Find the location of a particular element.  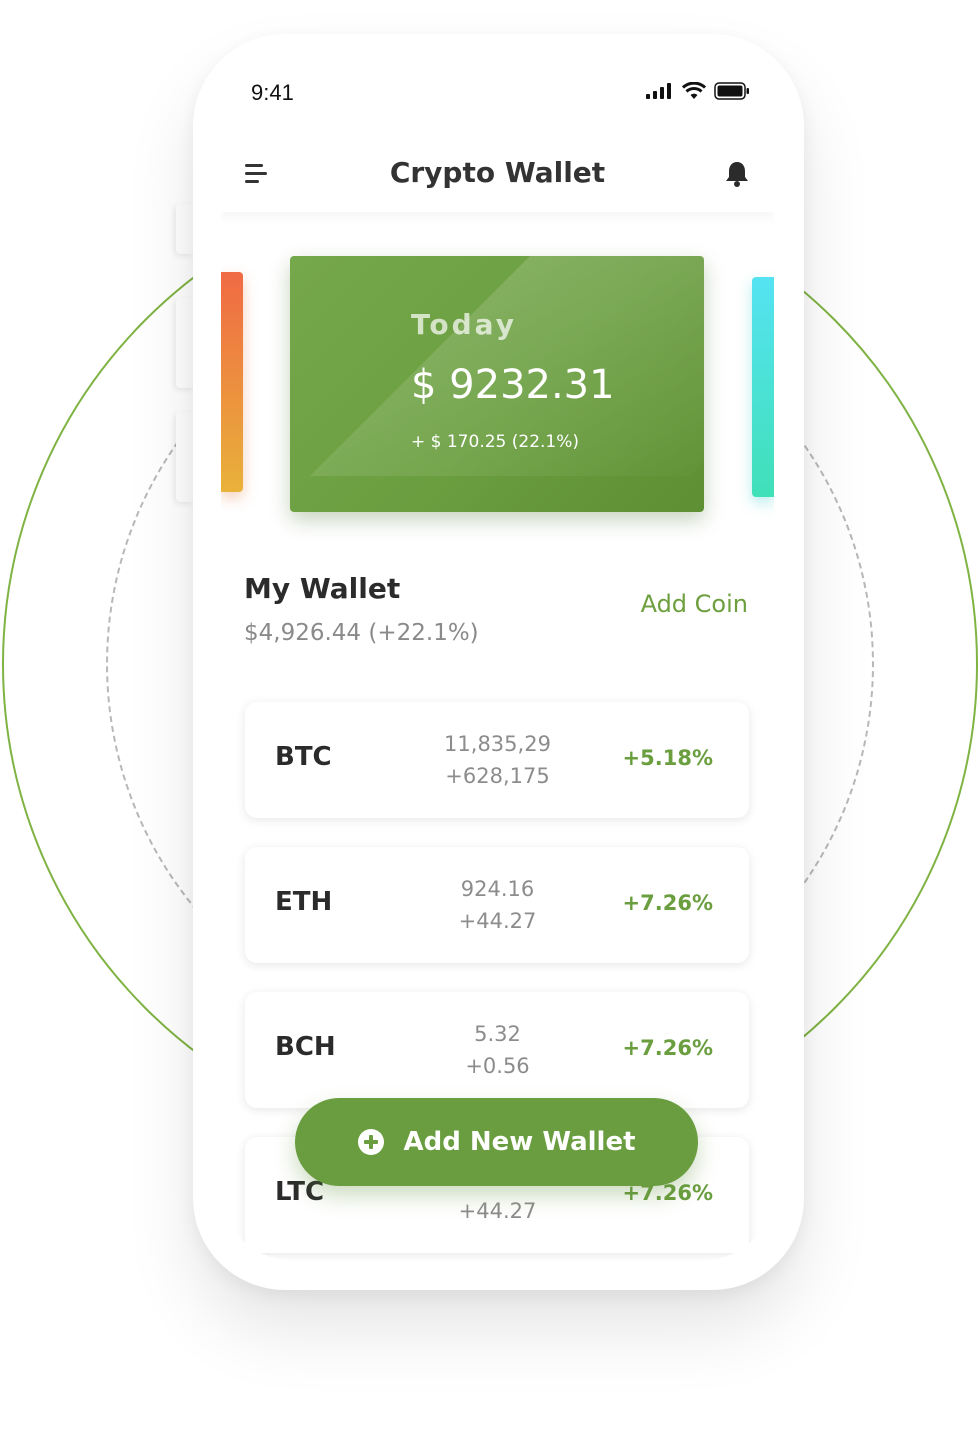

plus-circle-icon is located at coordinates (371, 1142).